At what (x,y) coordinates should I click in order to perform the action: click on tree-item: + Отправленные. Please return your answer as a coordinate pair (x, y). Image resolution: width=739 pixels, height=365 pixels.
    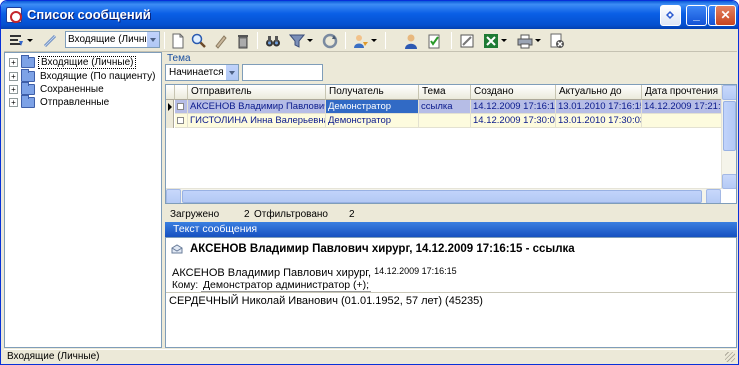
    Looking at the image, I should click on (60, 101).